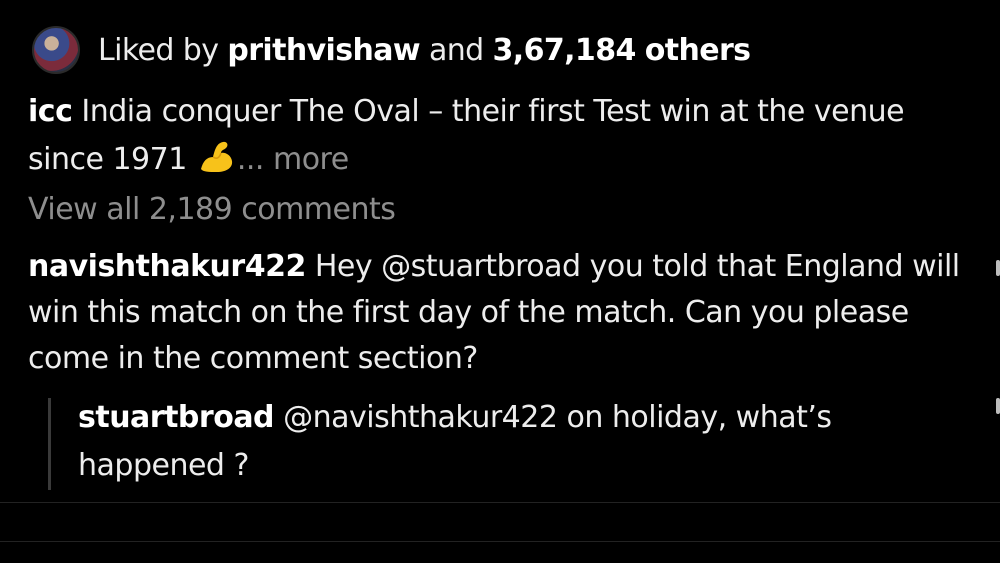 This screenshot has width=1000, height=563. I want to click on likes-conjunction: and, so click(456, 50).